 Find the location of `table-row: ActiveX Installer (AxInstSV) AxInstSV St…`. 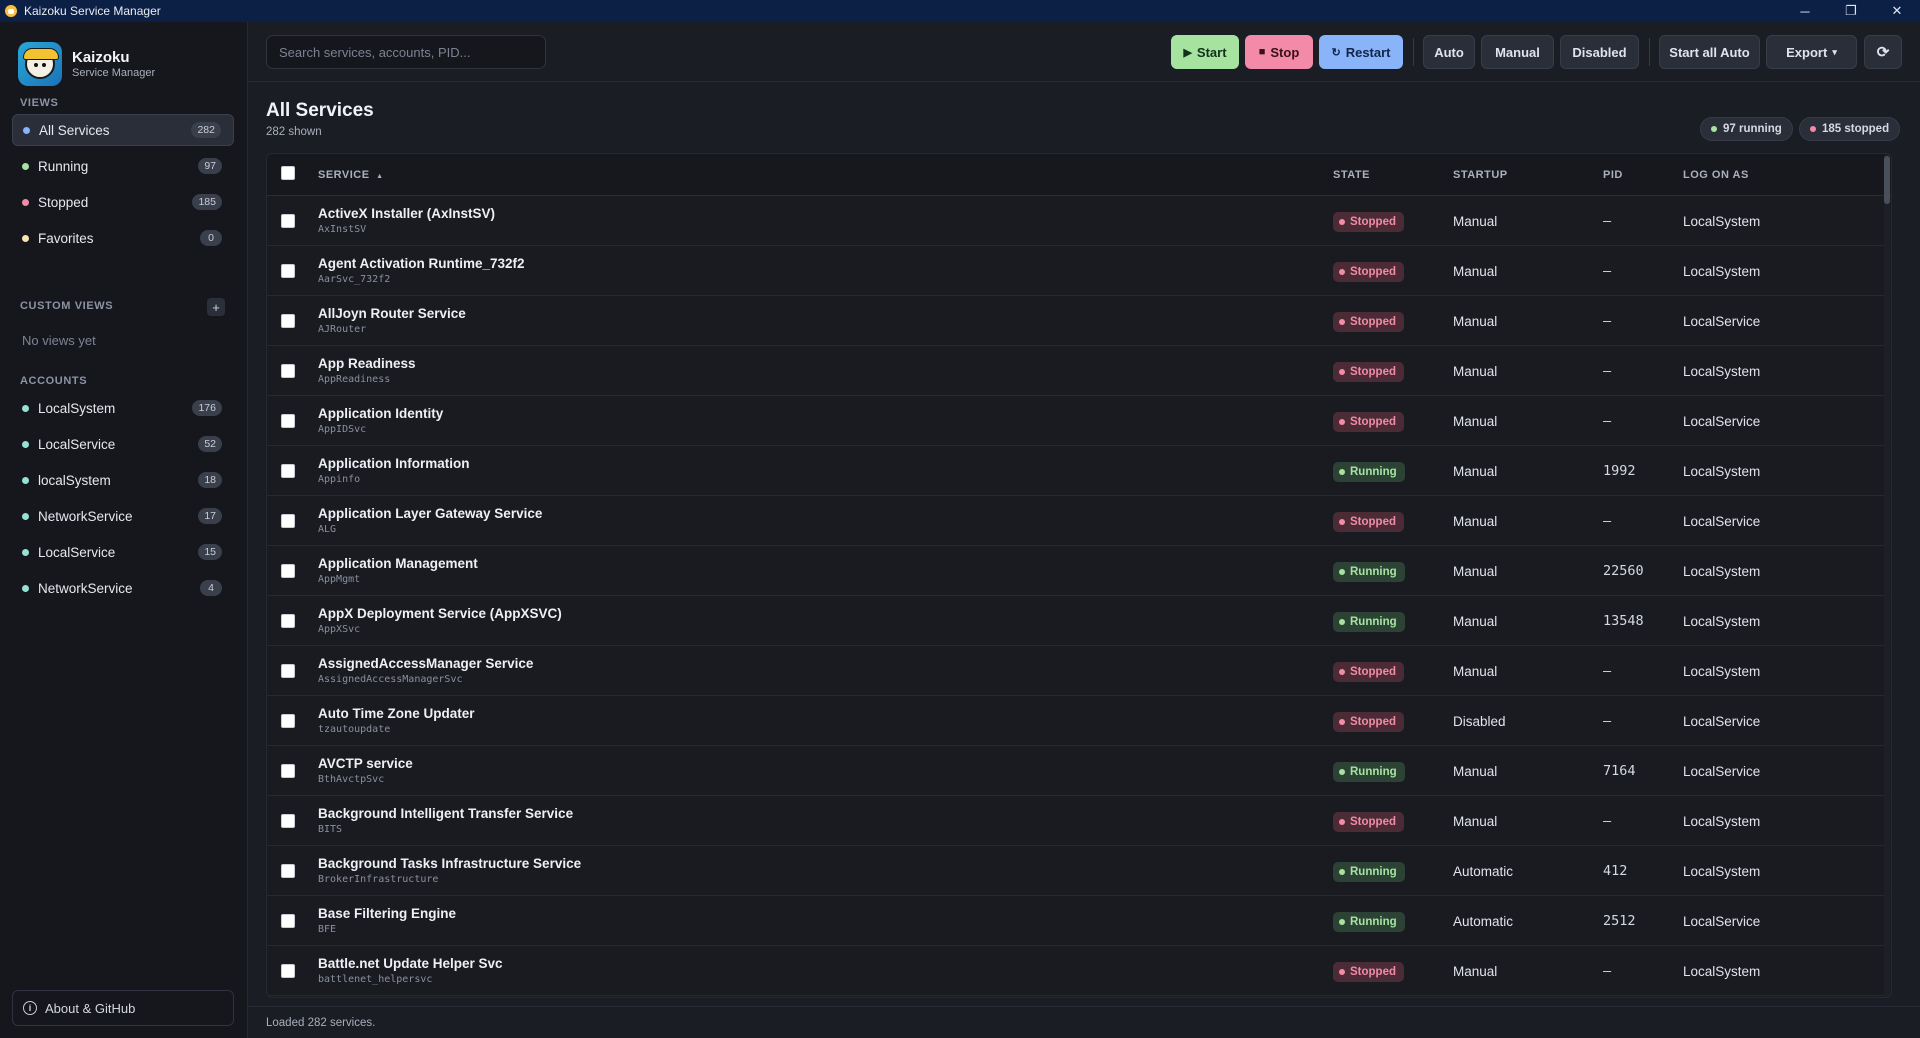

table-row: ActiveX Installer (AxInstSV) AxInstSV St… is located at coordinates (1079, 221).